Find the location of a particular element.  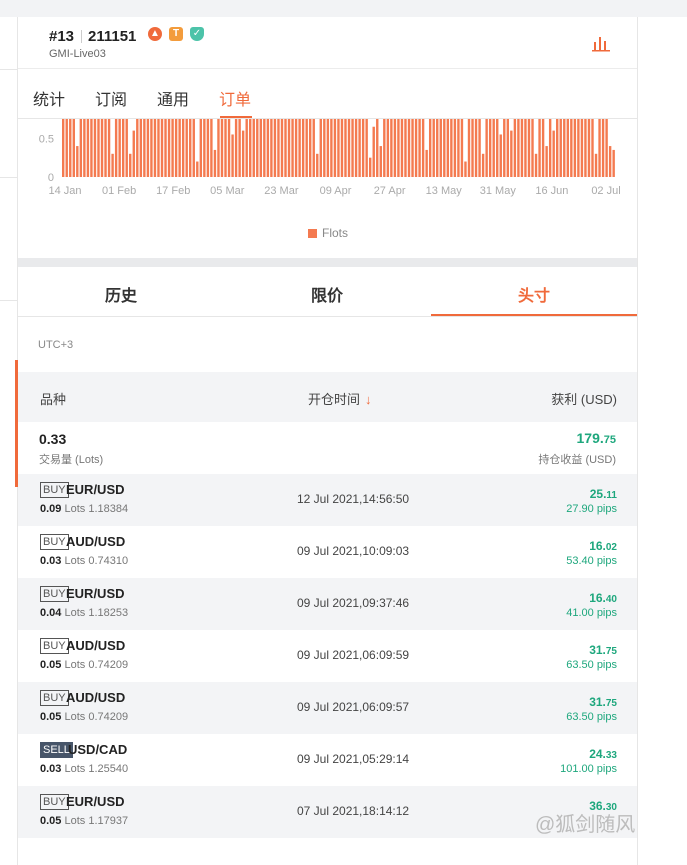

positions-summary: 0.33 交易量 (Lots) 179.75 持仓收益 (USD) is located at coordinates (327, 448).